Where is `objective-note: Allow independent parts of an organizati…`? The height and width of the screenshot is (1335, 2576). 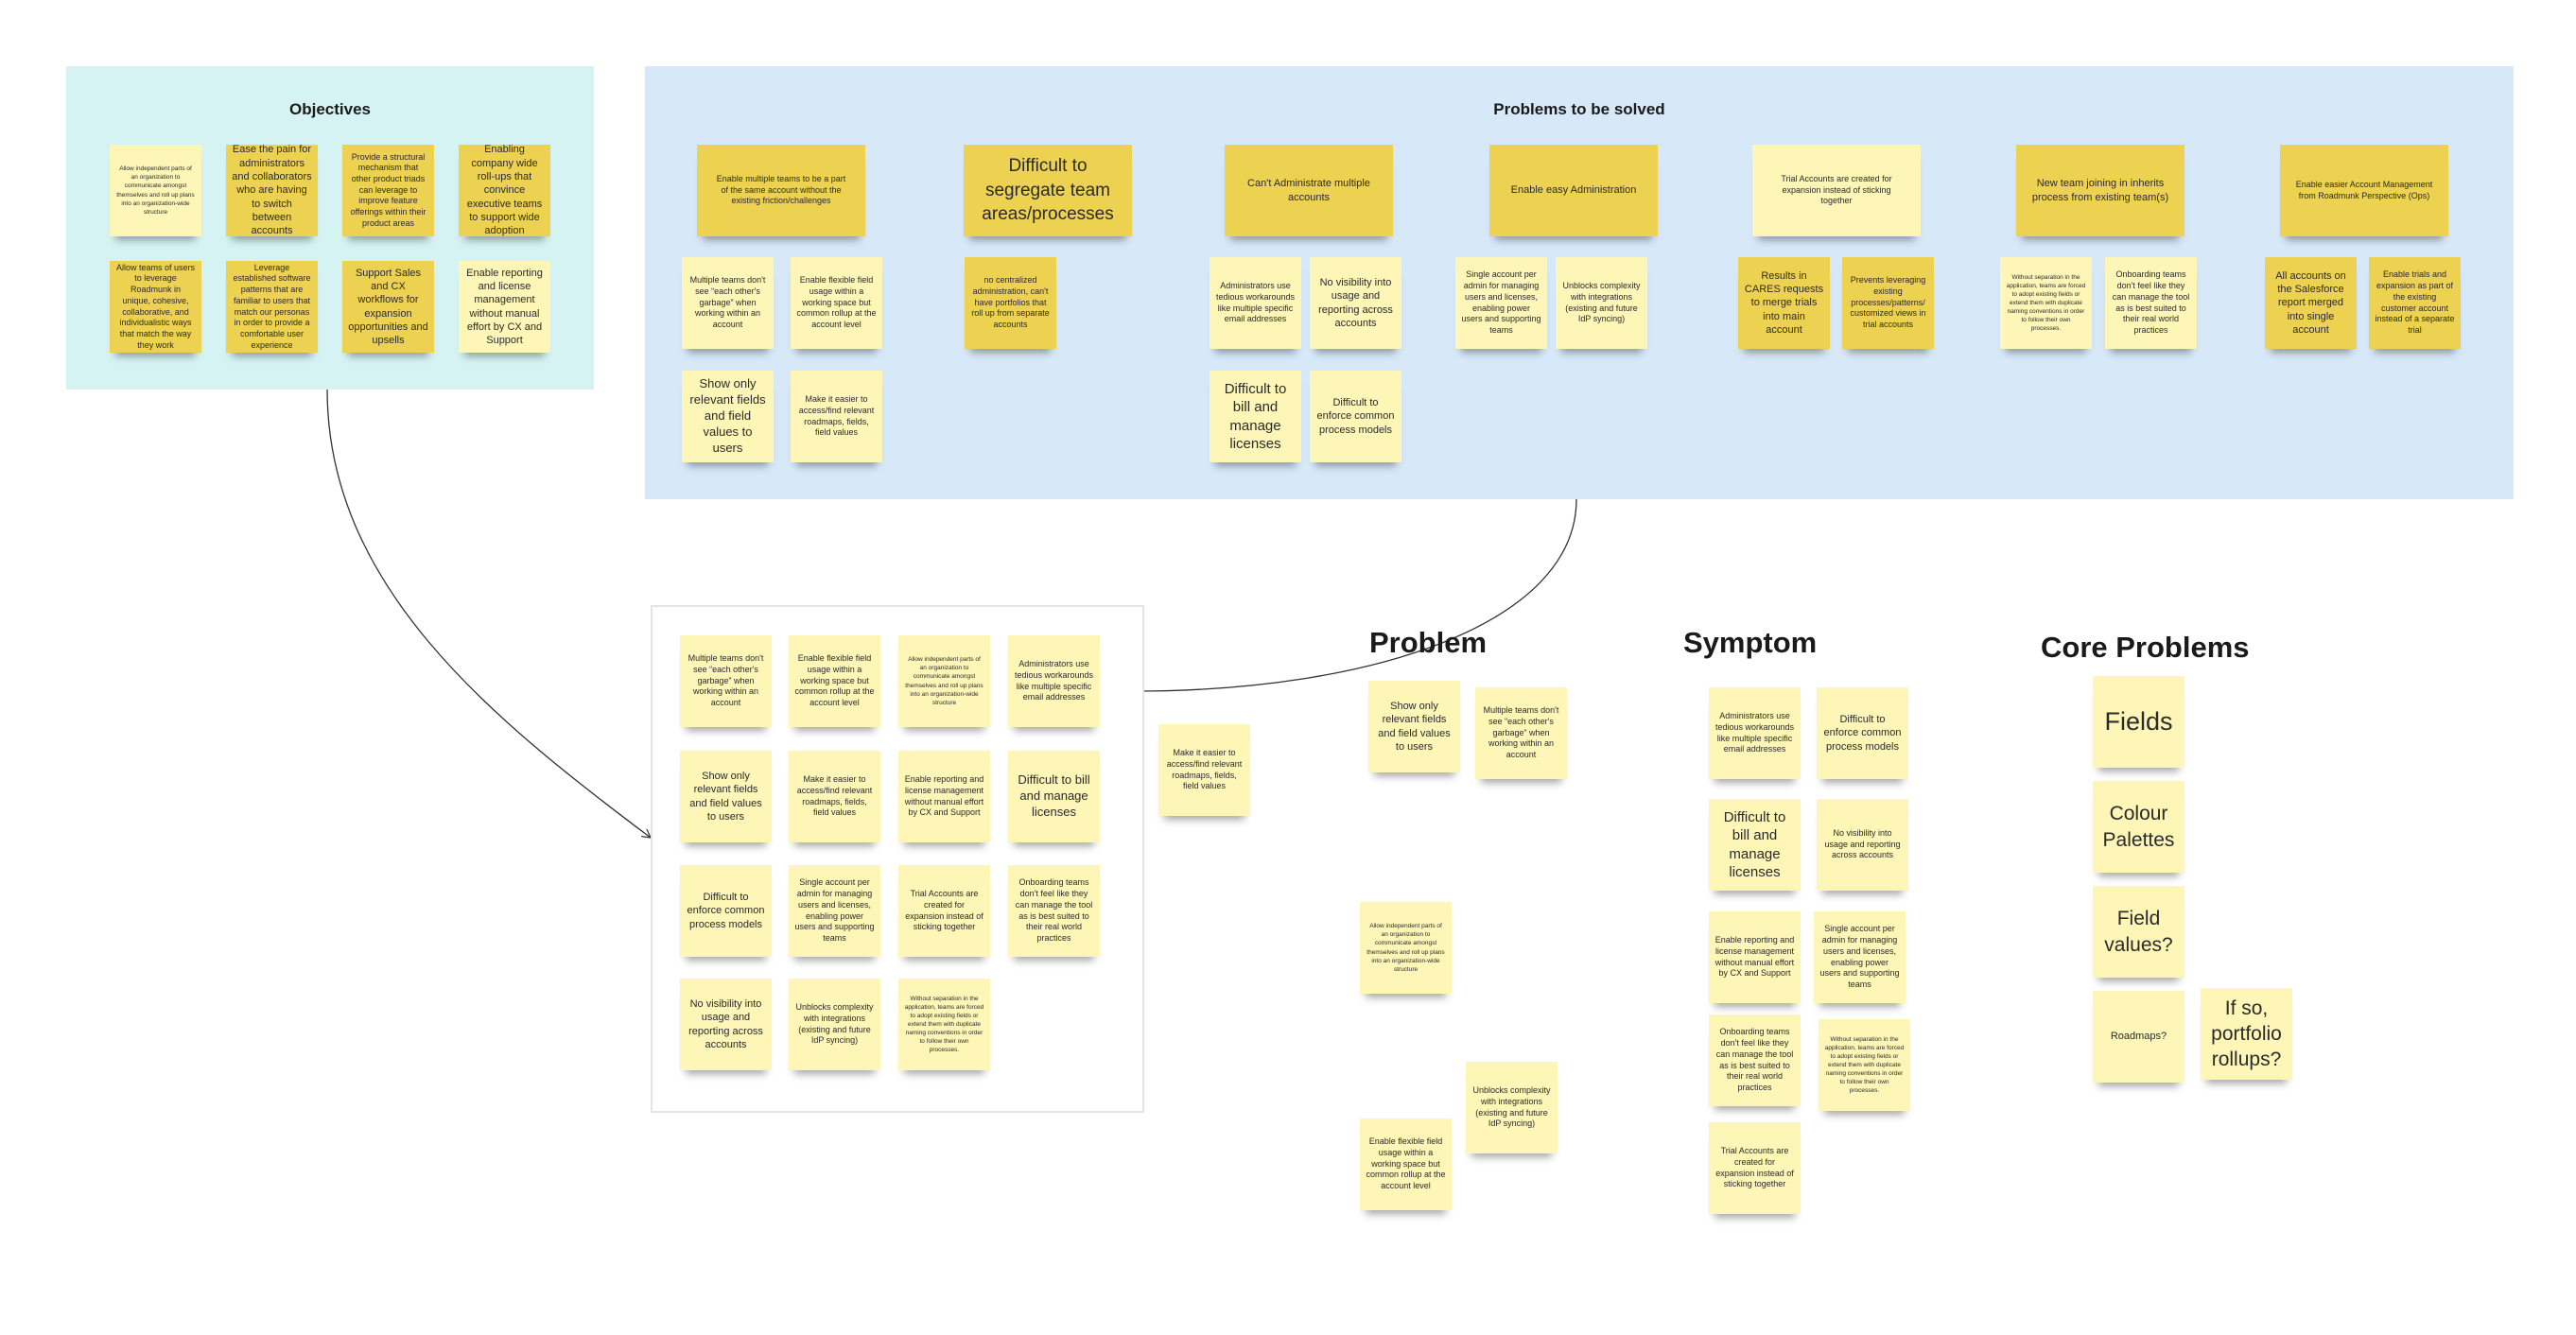
objective-note: Allow independent parts of an organizati… is located at coordinates (155, 190).